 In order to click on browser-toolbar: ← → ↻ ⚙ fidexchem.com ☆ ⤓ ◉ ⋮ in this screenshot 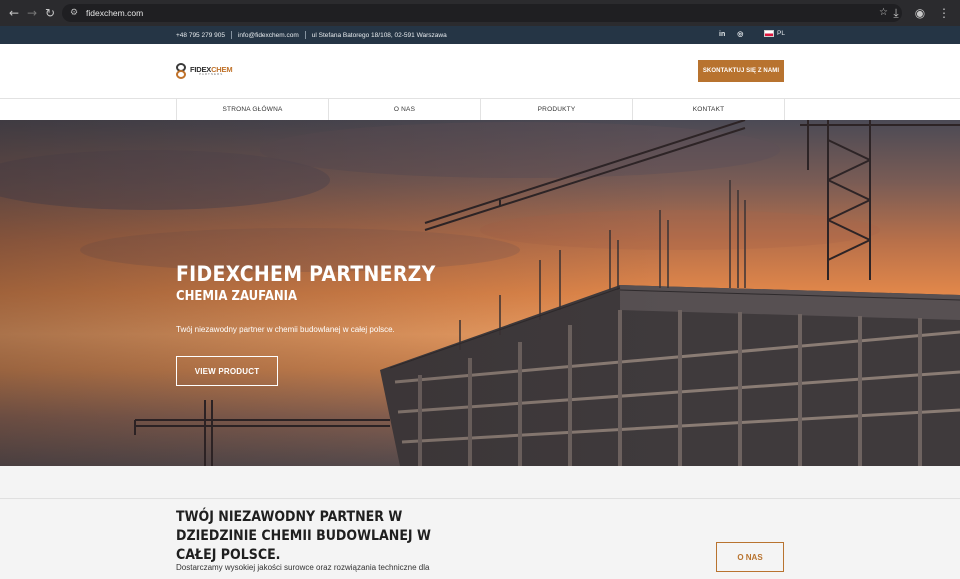, I will do `click(480, 13)`.